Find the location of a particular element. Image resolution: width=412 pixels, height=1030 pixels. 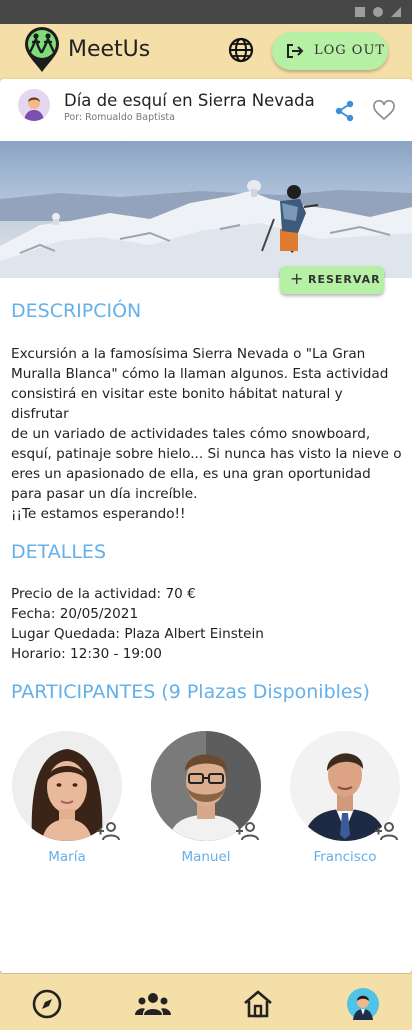

participant-card: Francisco is located at coordinates (345, 801).